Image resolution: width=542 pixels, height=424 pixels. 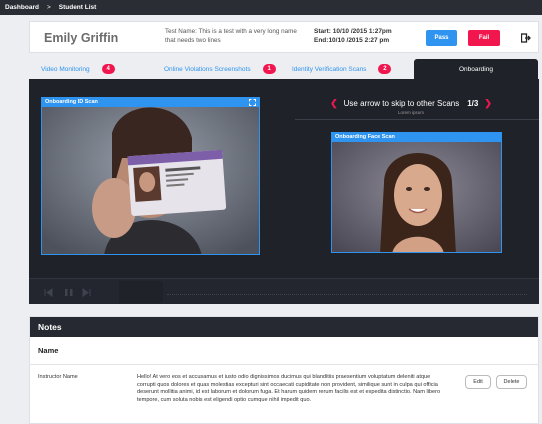 What do you see at coordinates (269, 69) in the screenshot?
I see `count-badge: 1` at bounding box center [269, 69].